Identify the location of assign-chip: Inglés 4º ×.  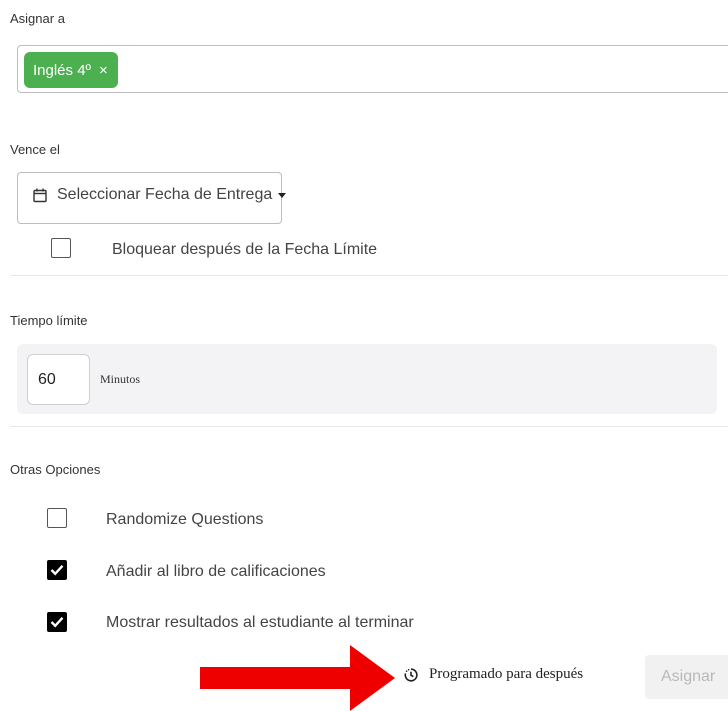
(71, 70).